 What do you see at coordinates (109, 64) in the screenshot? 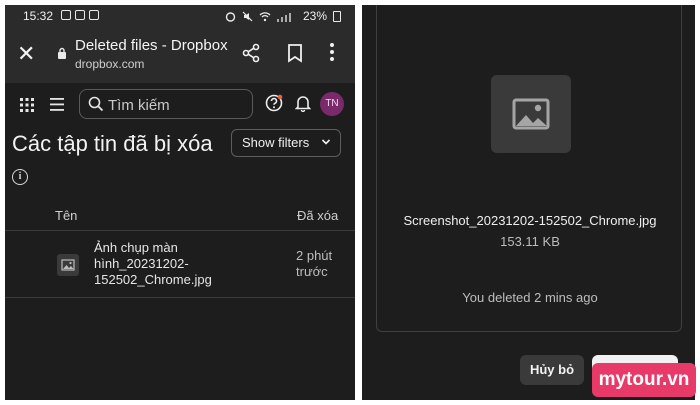
I see `browser-url: dropbox.com` at bounding box center [109, 64].